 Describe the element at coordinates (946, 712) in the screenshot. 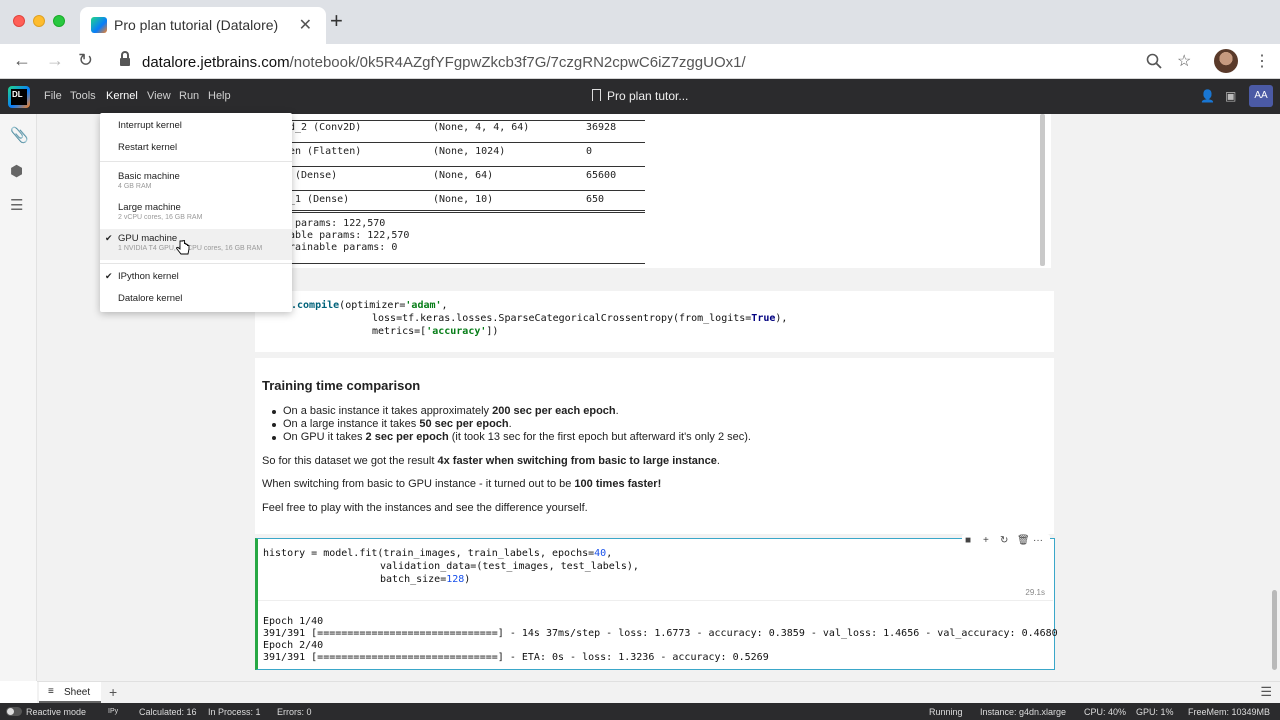

I see `kernel-state: Running` at that location.